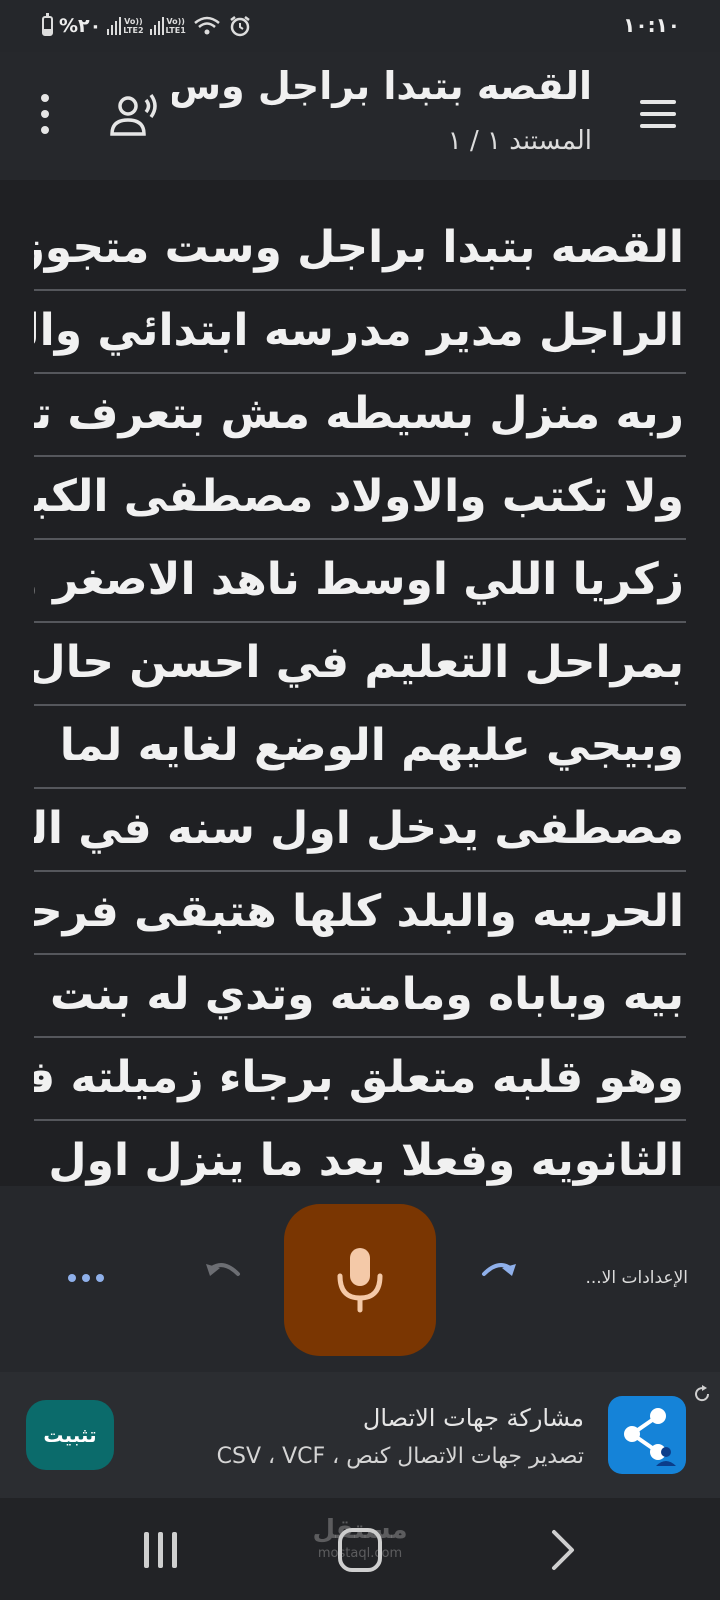 The width and height of the screenshot is (720, 1600). What do you see at coordinates (360, 1079) in the screenshot?
I see `text-line: وهو قلبه متعلق برجاء زميلته في` at bounding box center [360, 1079].